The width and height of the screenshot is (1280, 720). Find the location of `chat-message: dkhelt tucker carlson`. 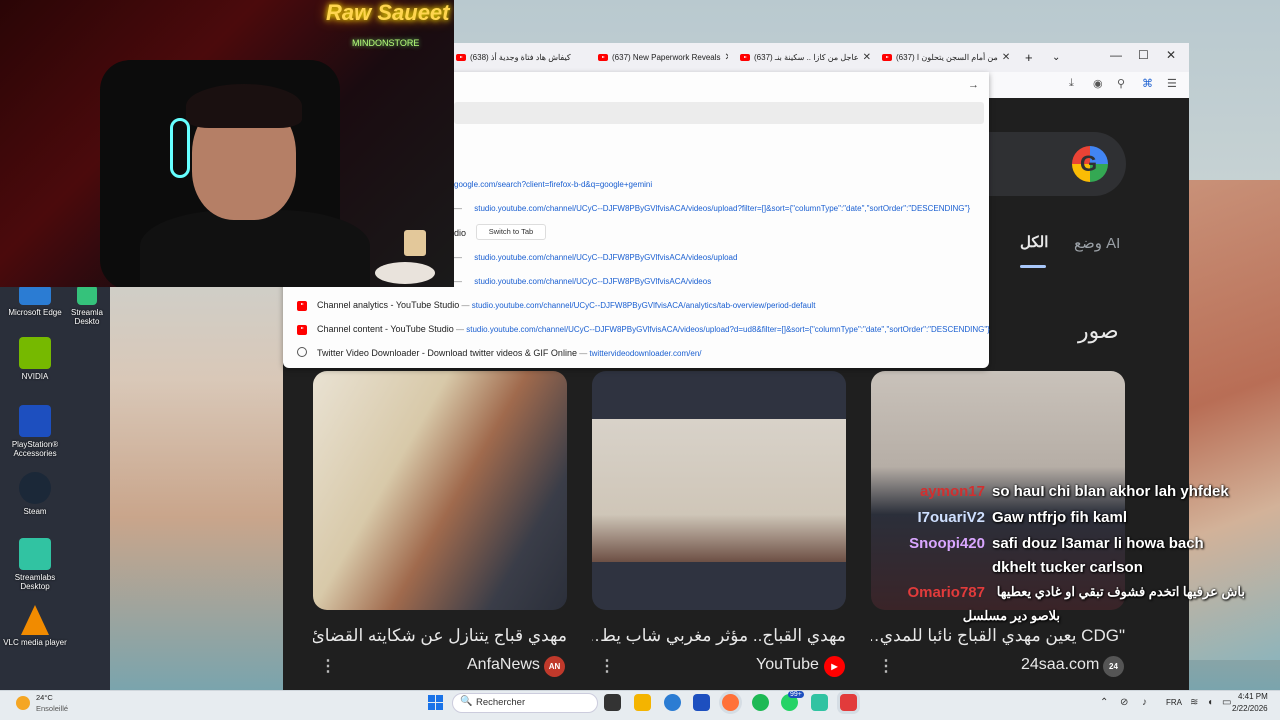

chat-message: dkhelt tucker carlson is located at coordinates (1067, 567).